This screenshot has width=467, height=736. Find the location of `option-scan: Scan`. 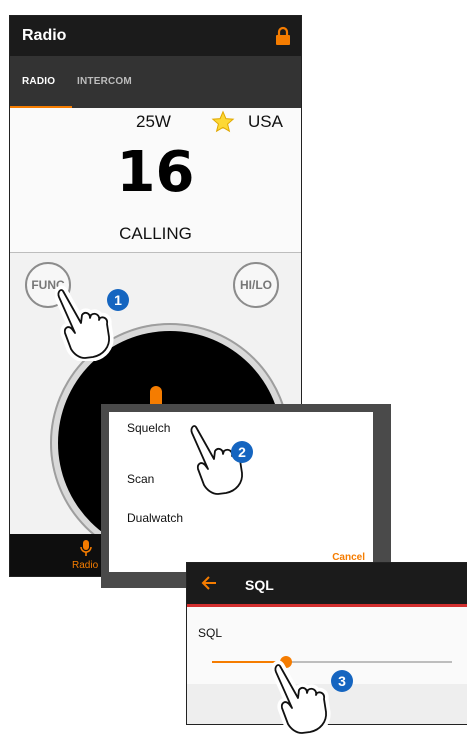

option-scan: Scan is located at coordinates (140, 479).